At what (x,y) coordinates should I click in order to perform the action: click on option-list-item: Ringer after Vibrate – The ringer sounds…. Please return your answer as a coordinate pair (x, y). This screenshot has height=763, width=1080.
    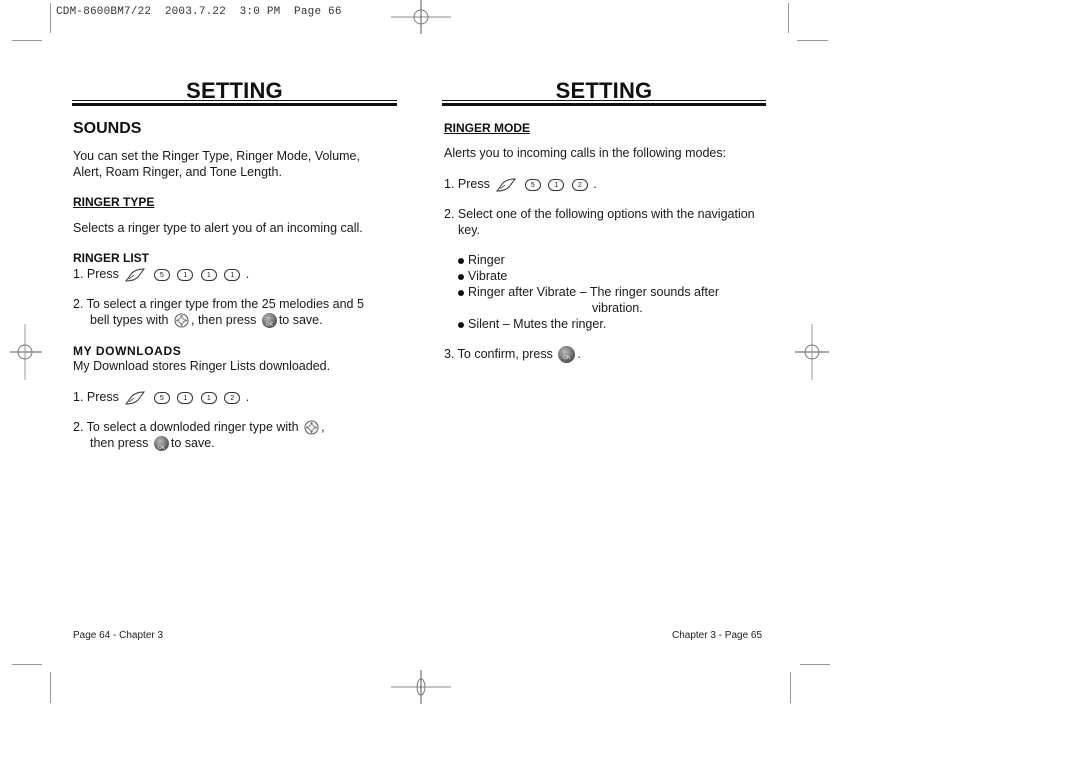
    Looking at the image, I should click on (588, 292).